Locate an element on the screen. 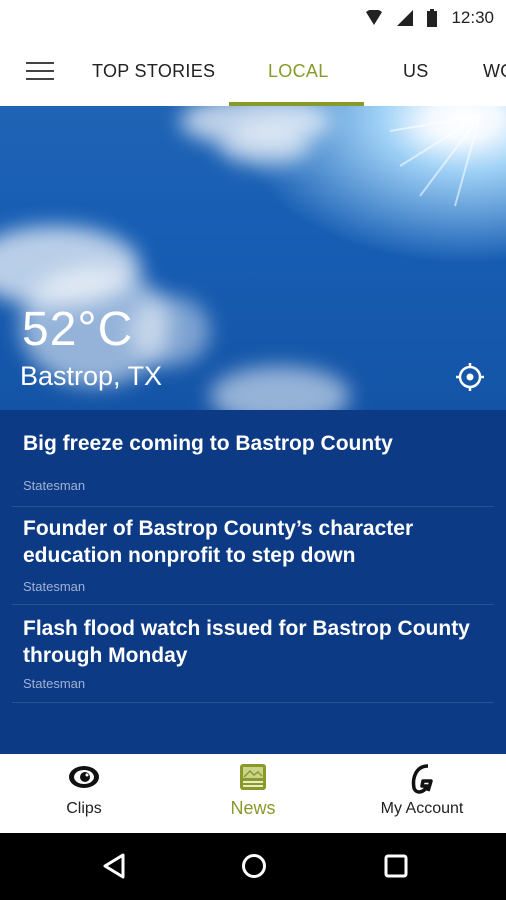  wifi-icon is located at coordinates (374, 17).